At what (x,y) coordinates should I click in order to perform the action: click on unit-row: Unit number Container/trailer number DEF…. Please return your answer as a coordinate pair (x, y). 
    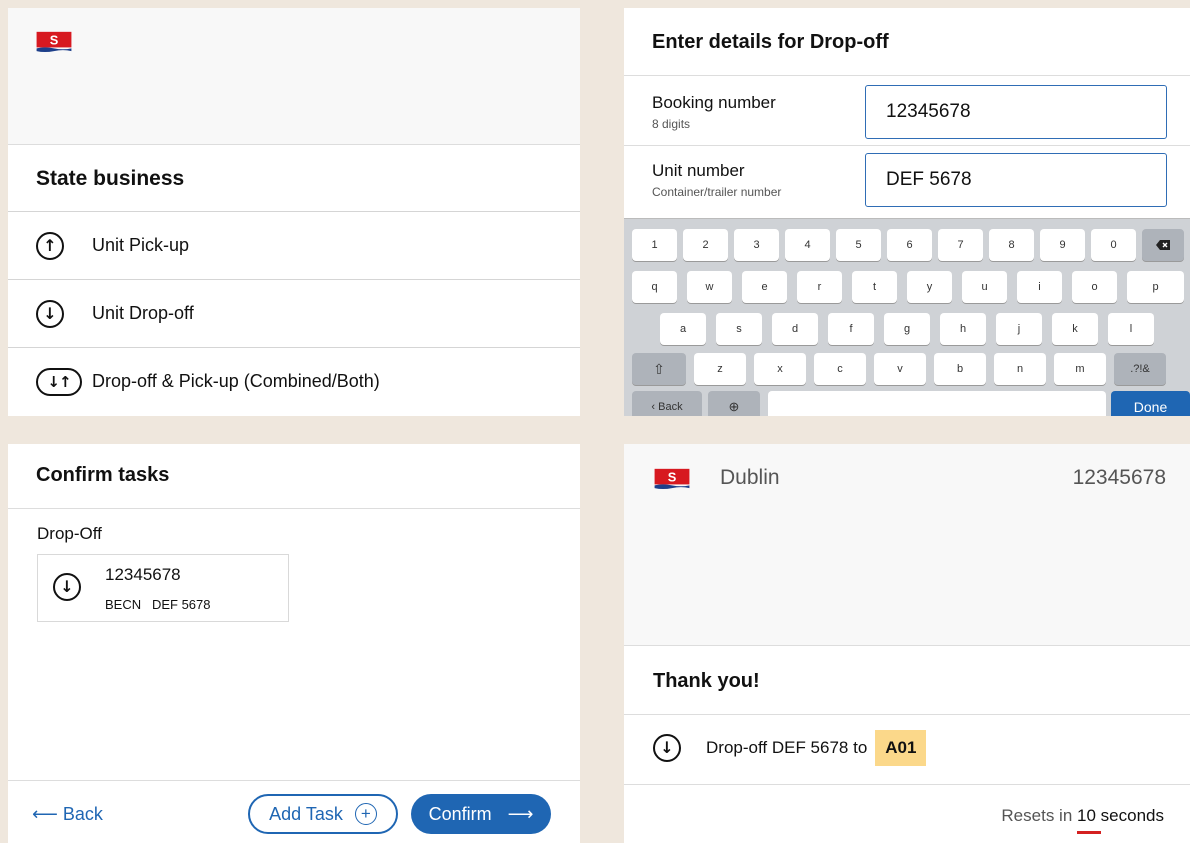
    Looking at the image, I should click on (907, 181).